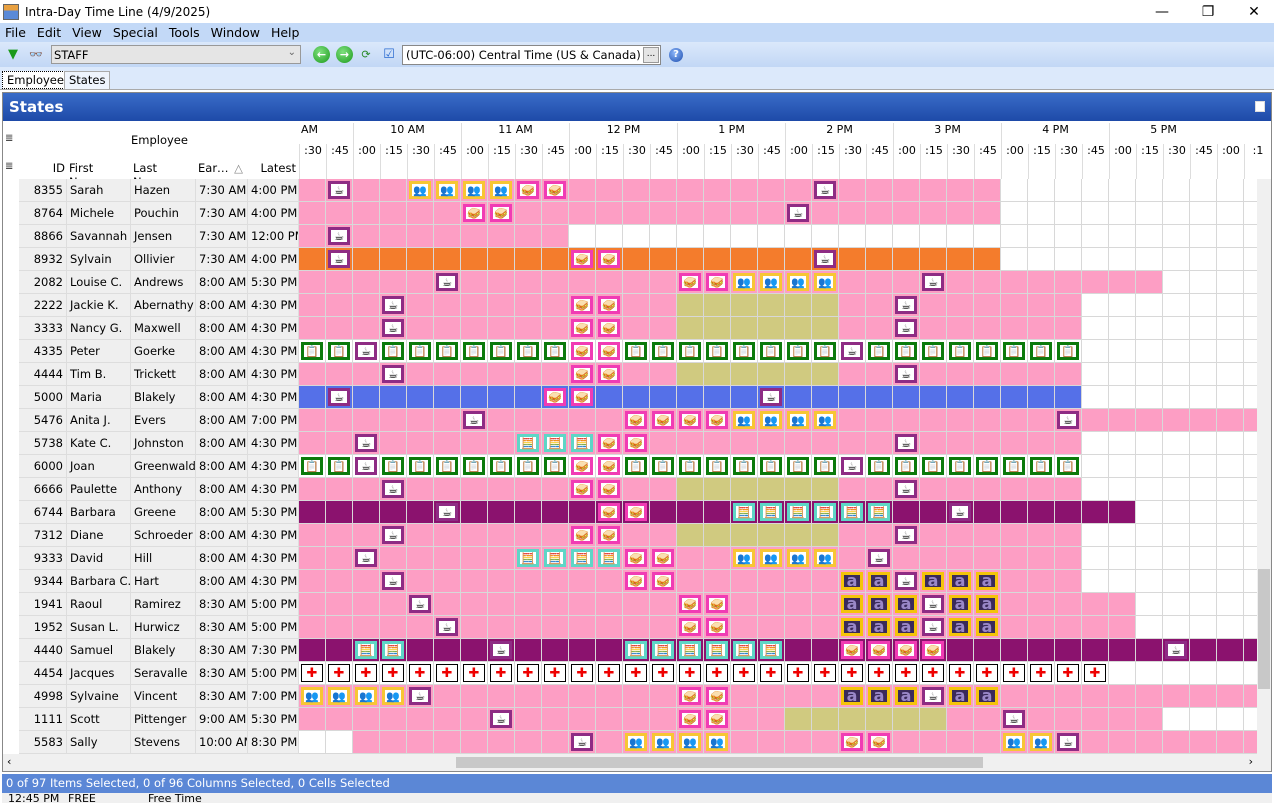 The height and width of the screenshot is (803, 1274). Describe the element at coordinates (13, 55) in the screenshot. I see `filter-icon: ▼` at that location.